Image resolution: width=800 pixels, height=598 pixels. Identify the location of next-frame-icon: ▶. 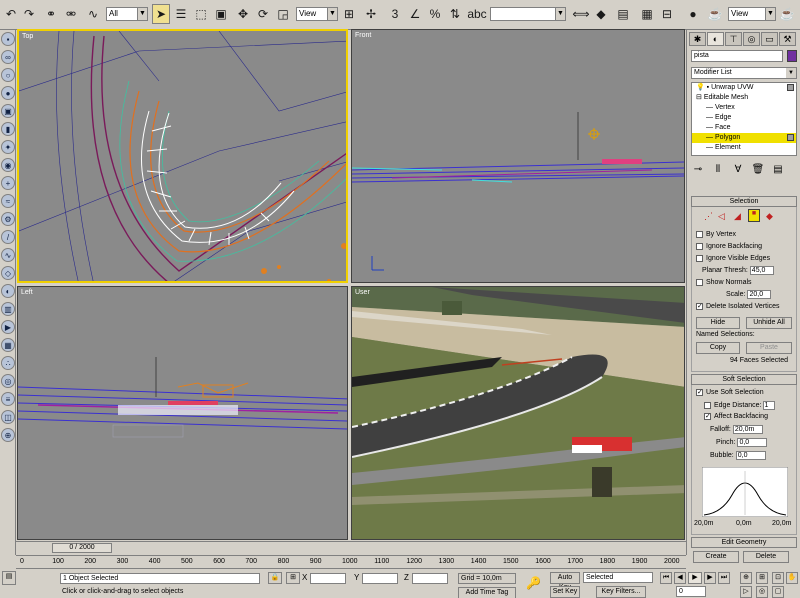
(710, 578).